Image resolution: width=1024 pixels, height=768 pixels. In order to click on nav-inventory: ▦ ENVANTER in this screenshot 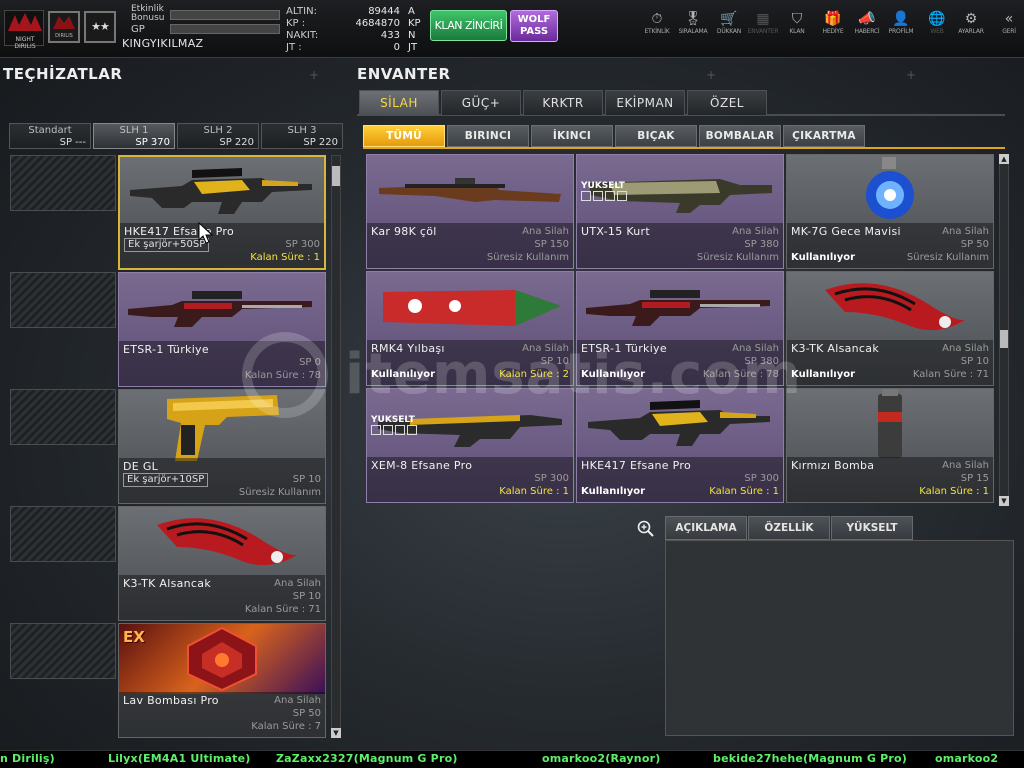, I will do `click(763, 30)`.